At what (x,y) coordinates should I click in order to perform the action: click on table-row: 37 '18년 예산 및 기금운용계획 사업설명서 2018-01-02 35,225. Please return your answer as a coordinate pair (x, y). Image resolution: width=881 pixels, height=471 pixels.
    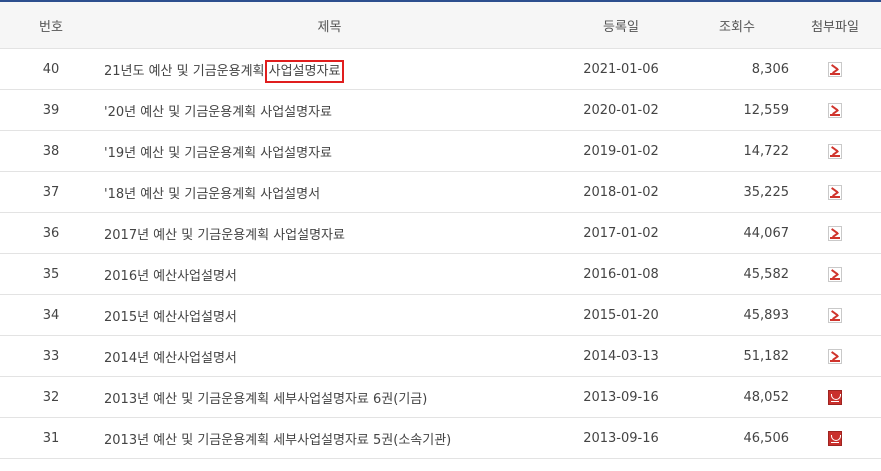
    Looking at the image, I should click on (440, 192).